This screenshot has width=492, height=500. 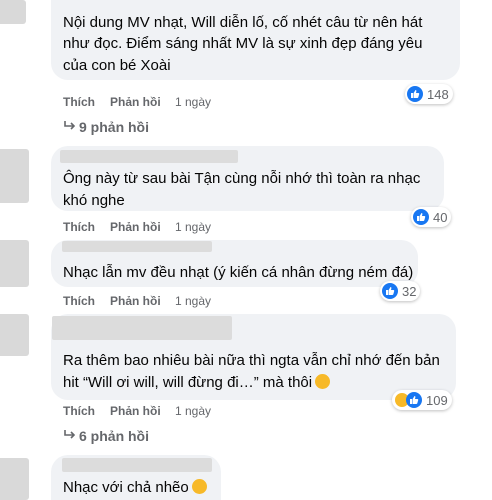 I want to click on rofl-emoji-icon, so click(x=323, y=381).